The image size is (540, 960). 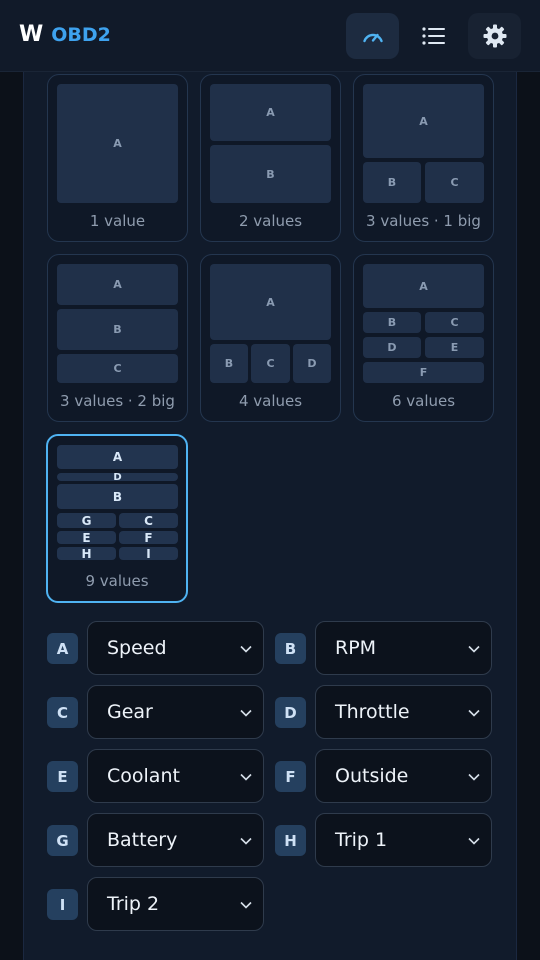 What do you see at coordinates (270, 36) in the screenshot?
I see `app-header: W OBD2` at bounding box center [270, 36].